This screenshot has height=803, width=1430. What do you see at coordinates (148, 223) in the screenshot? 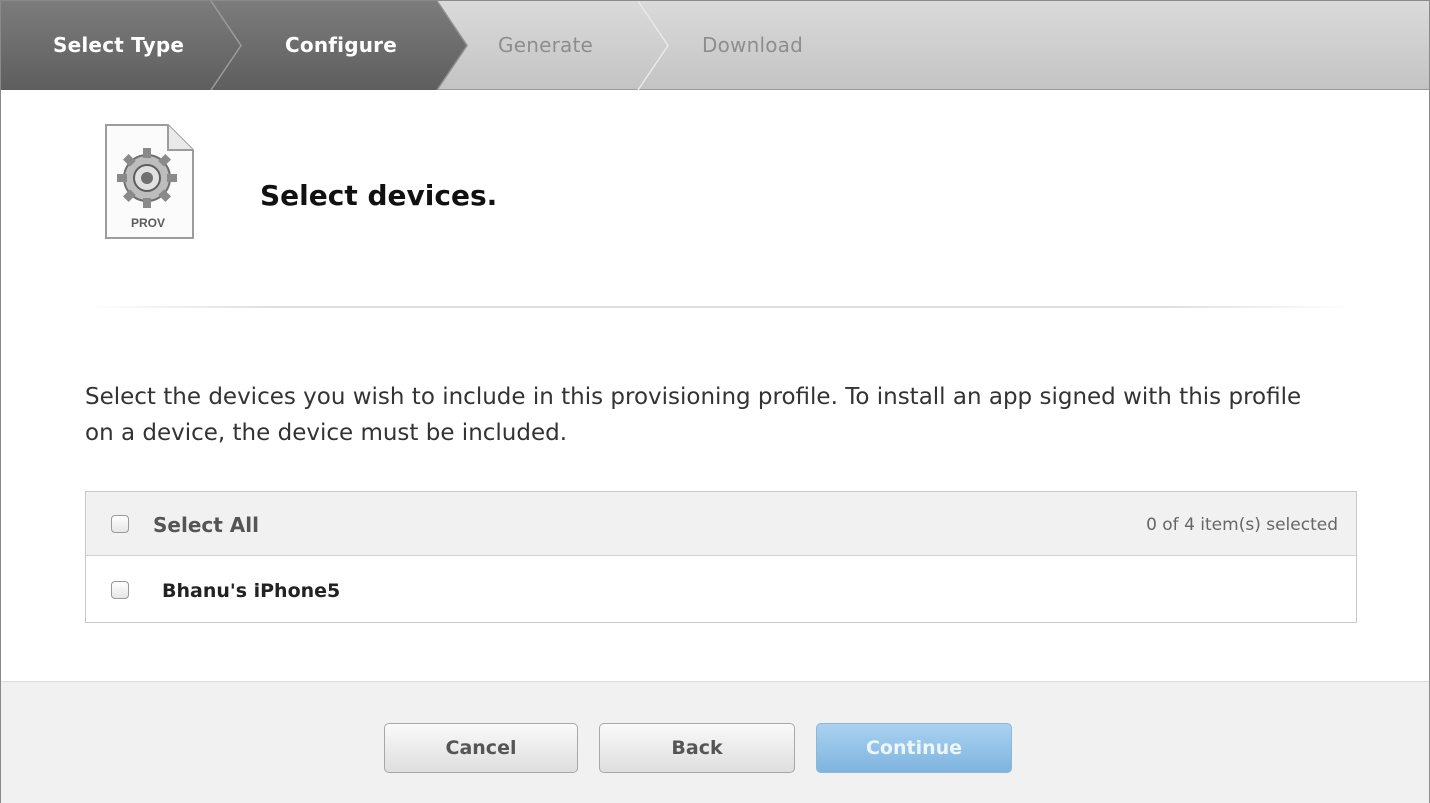
I see `prov-icon-label: PROV` at bounding box center [148, 223].